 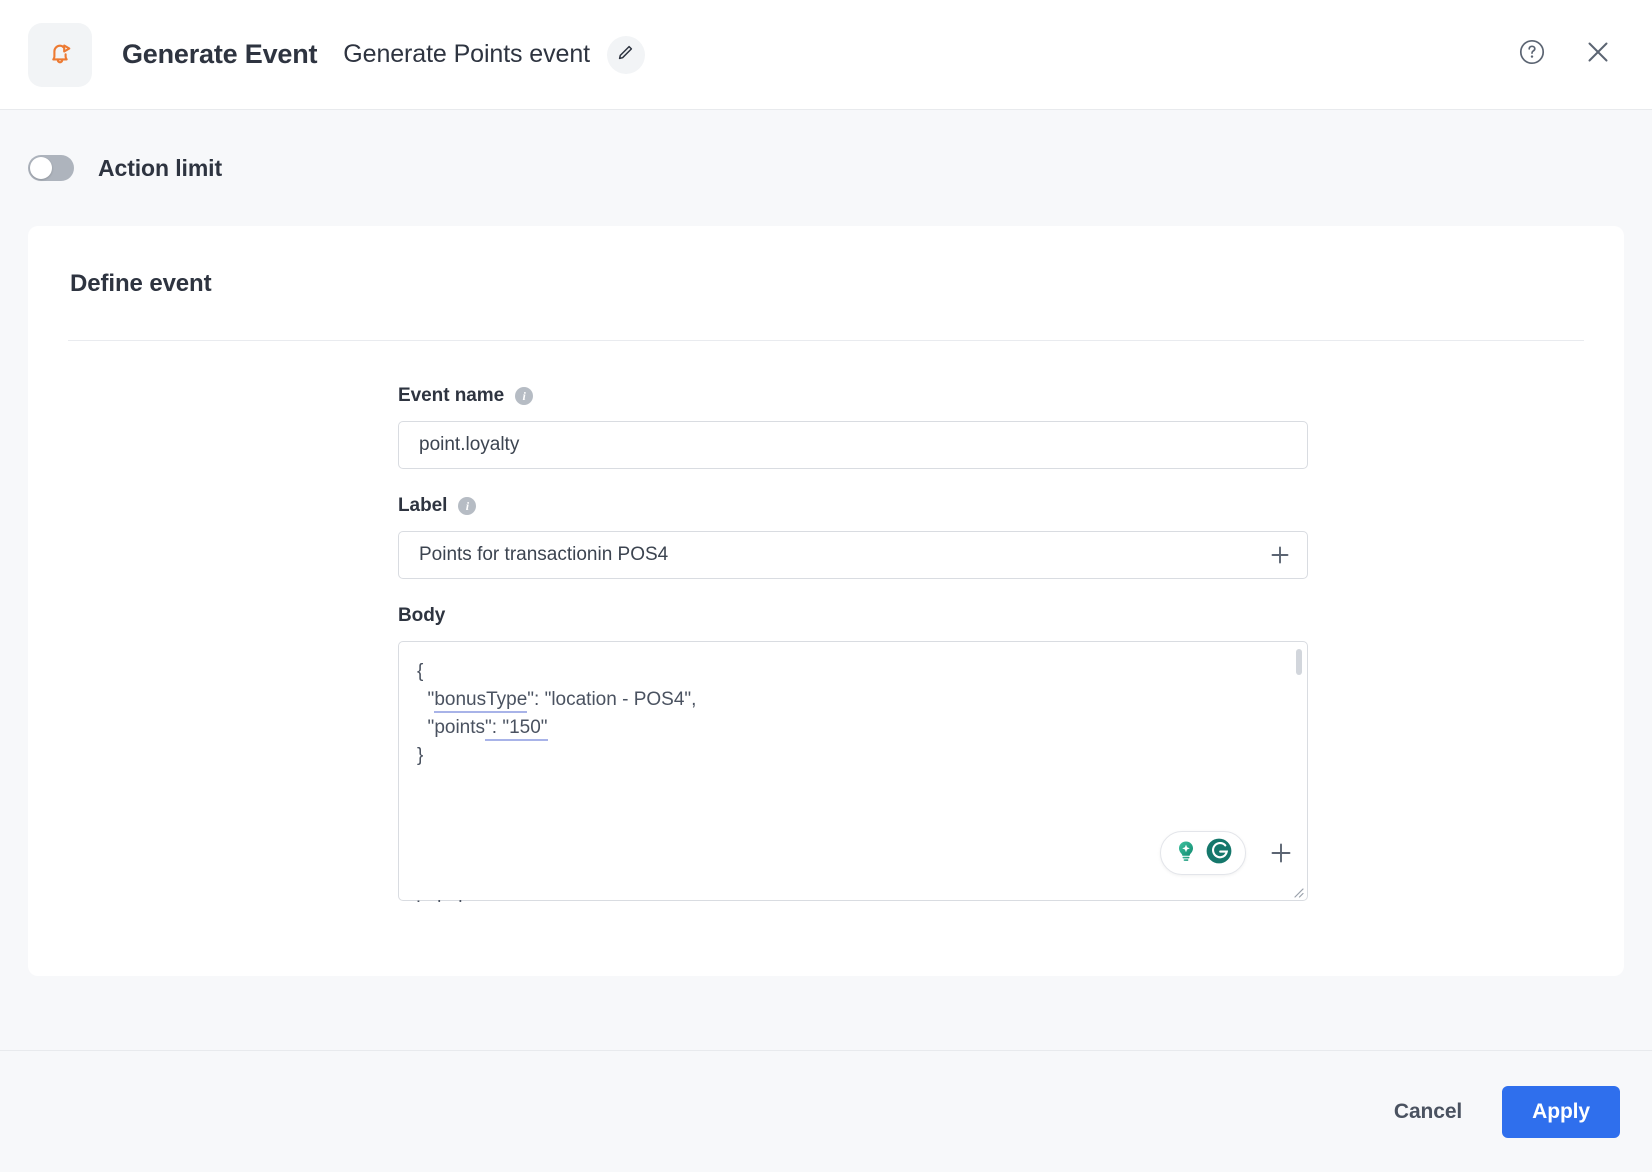 I want to click on pencil-icon, so click(x=625, y=55).